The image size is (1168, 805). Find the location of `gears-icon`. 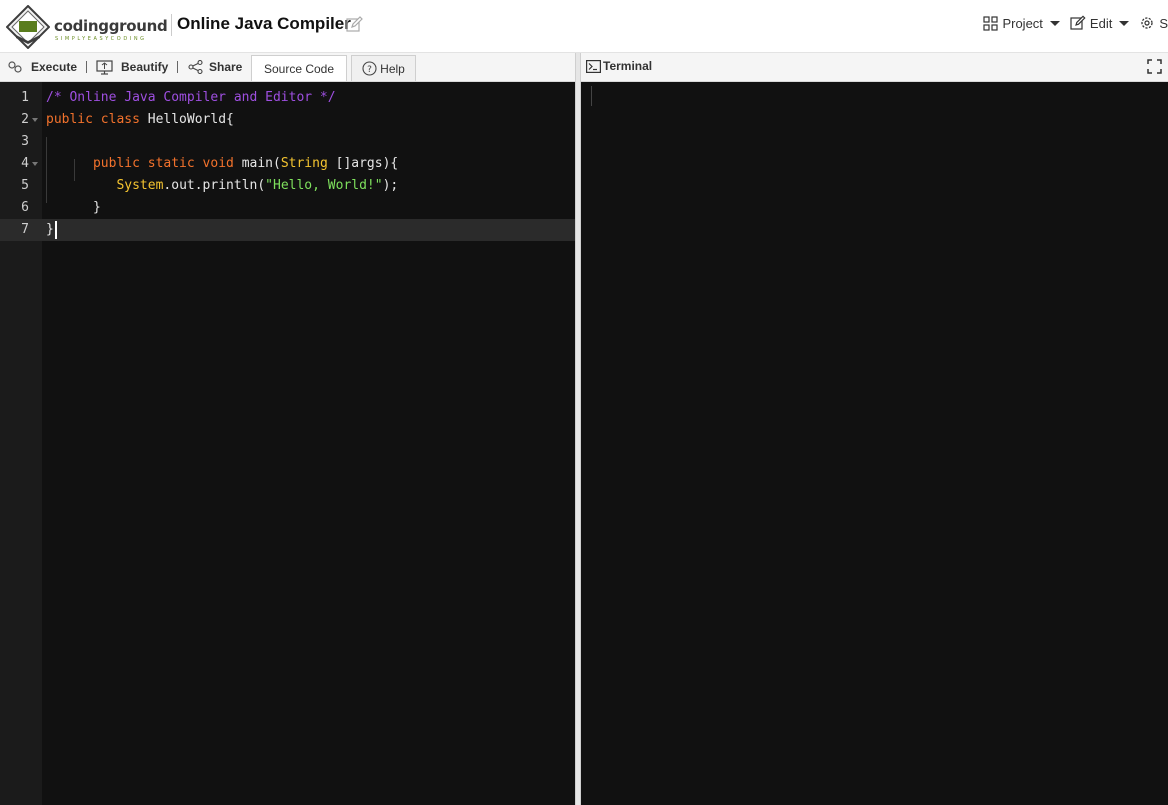

gears-icon is located at coordinates (15, 67).